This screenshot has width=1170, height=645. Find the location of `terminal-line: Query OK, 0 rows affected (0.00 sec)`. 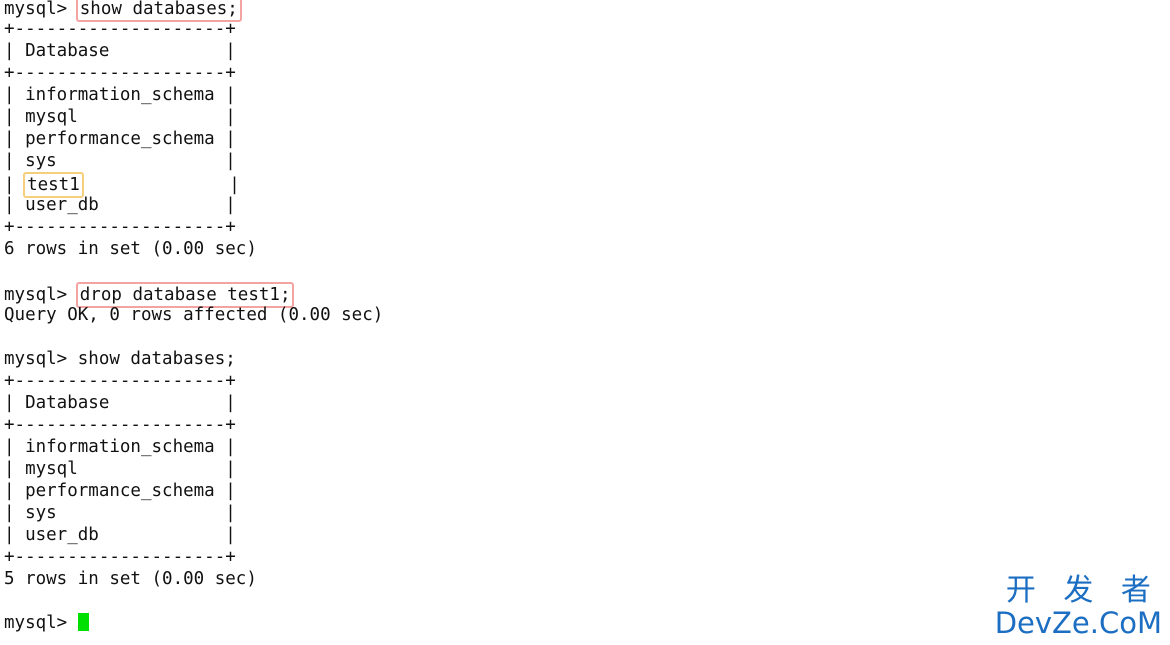

terminal-line: Query OK, 0 rows affected (0.00 sec) is located at coordinates (194, 315).